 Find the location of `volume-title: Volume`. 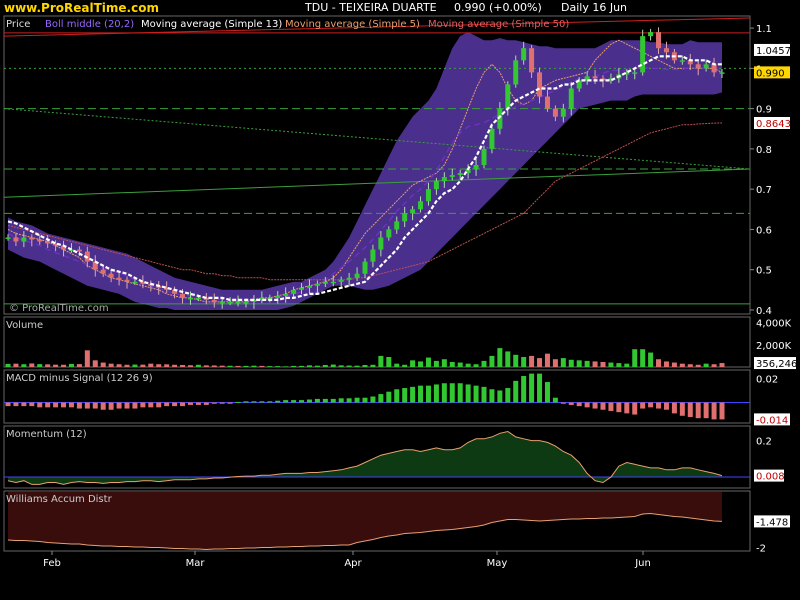

volume-title: Volume is located at coordinates (24, 325).